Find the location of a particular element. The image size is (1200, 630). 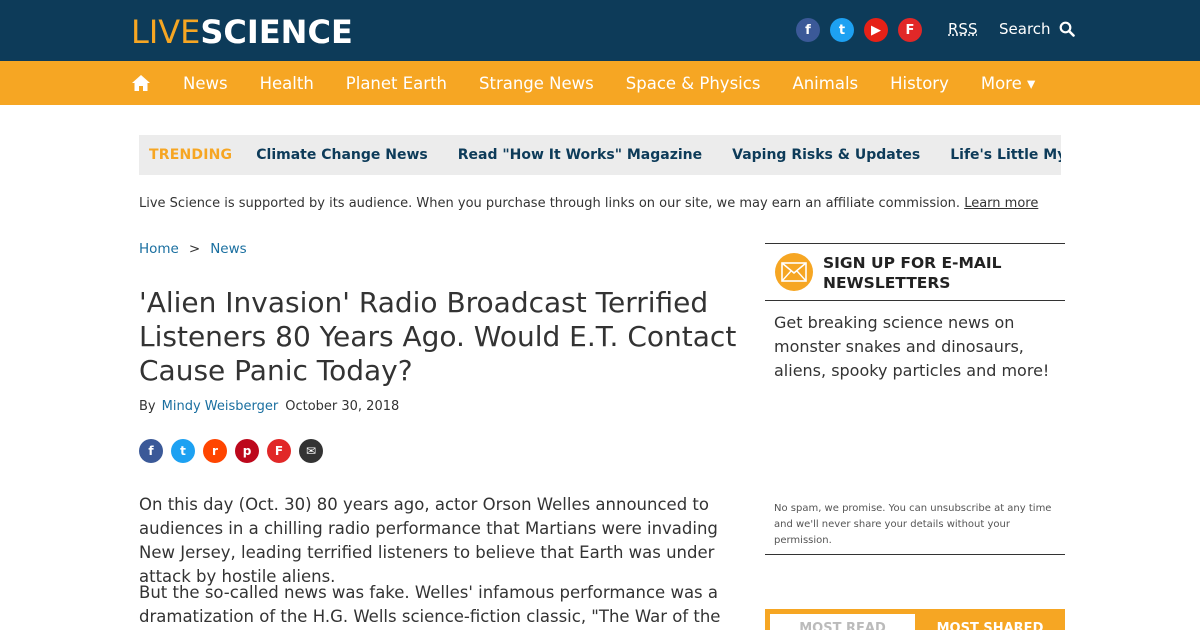

facebook-icon: f is located at coordinates (808, 30).